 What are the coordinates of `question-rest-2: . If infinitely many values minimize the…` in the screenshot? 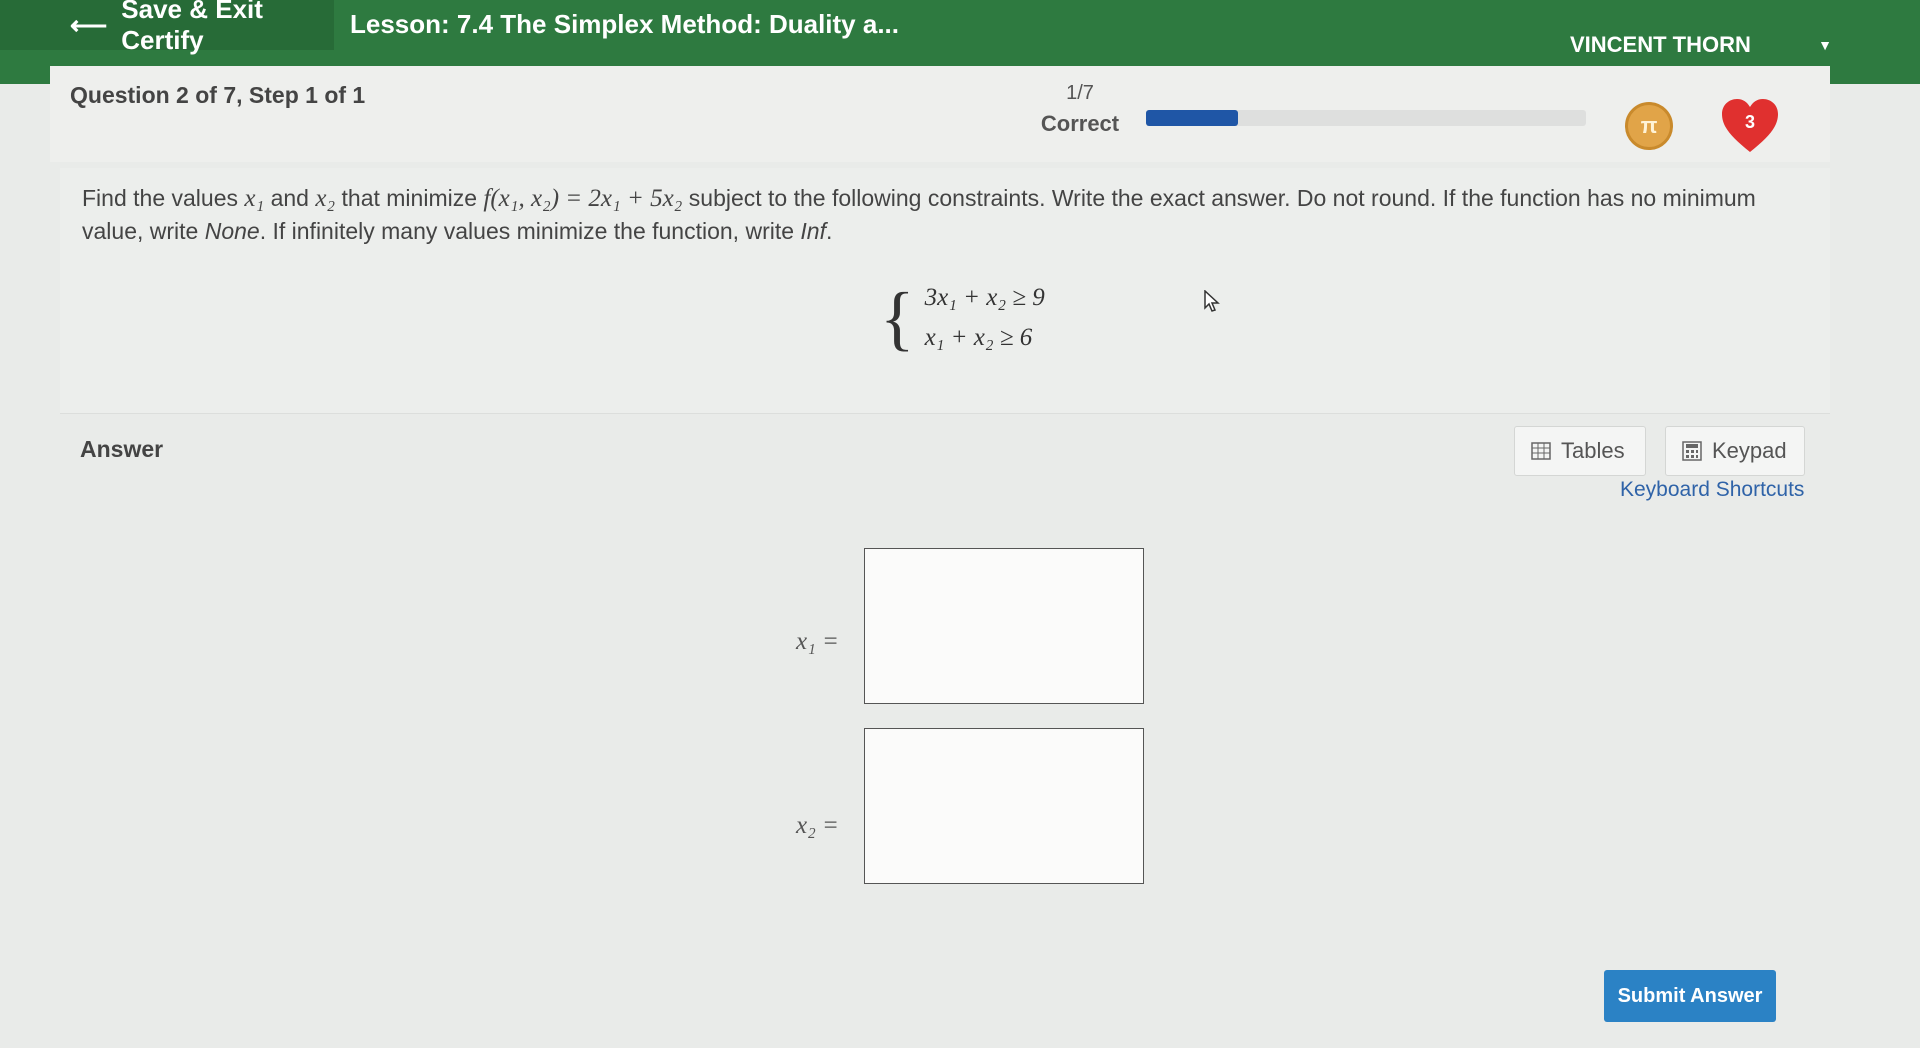 It's located at (527, 231).